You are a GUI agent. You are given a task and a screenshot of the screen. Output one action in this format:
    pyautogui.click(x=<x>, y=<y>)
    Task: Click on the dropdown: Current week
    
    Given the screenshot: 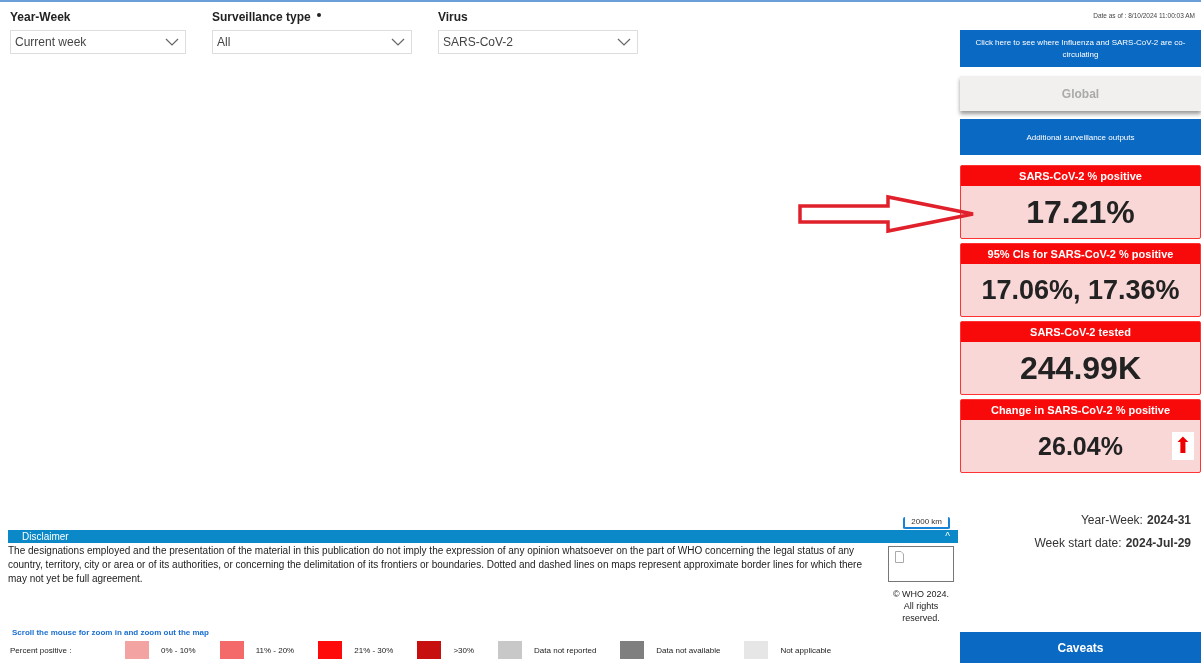 What is the action you would take?
    pyautogui.click(x=98, y=42)
    